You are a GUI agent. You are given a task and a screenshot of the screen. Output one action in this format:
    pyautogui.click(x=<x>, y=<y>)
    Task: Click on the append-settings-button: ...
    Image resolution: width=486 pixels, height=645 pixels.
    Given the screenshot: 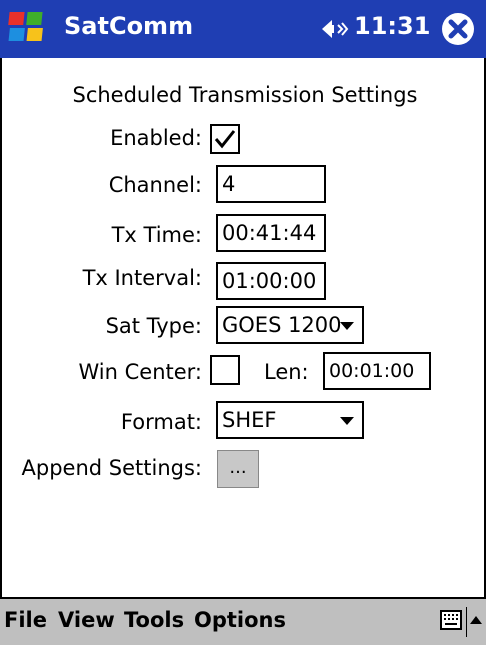 What is the action you would take?
    pyautogui.click(x=238, y=469)
    